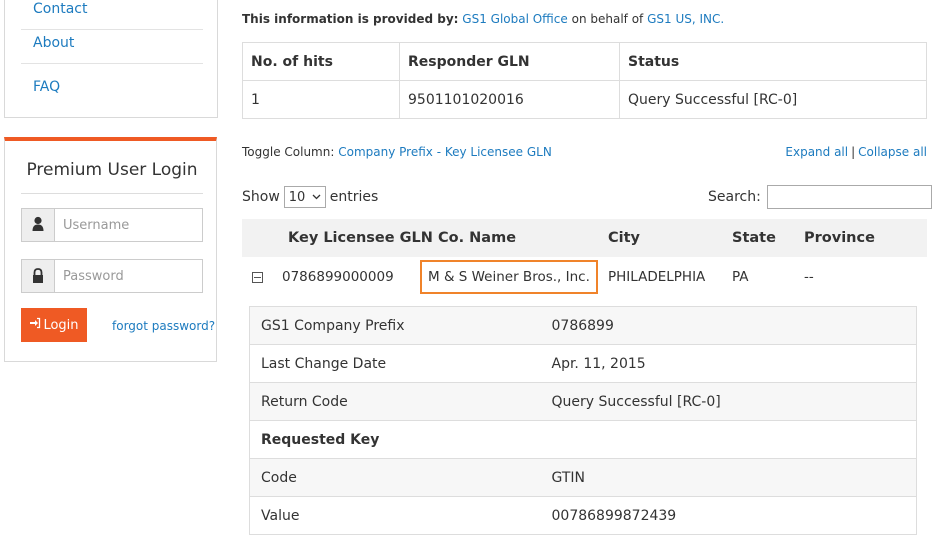 The width and height of the screenshot is (936, 535). Describe the element at coordinates (338, 277) in the screenshot. I see `key-licensee-gln: 0786899000009` at that location.